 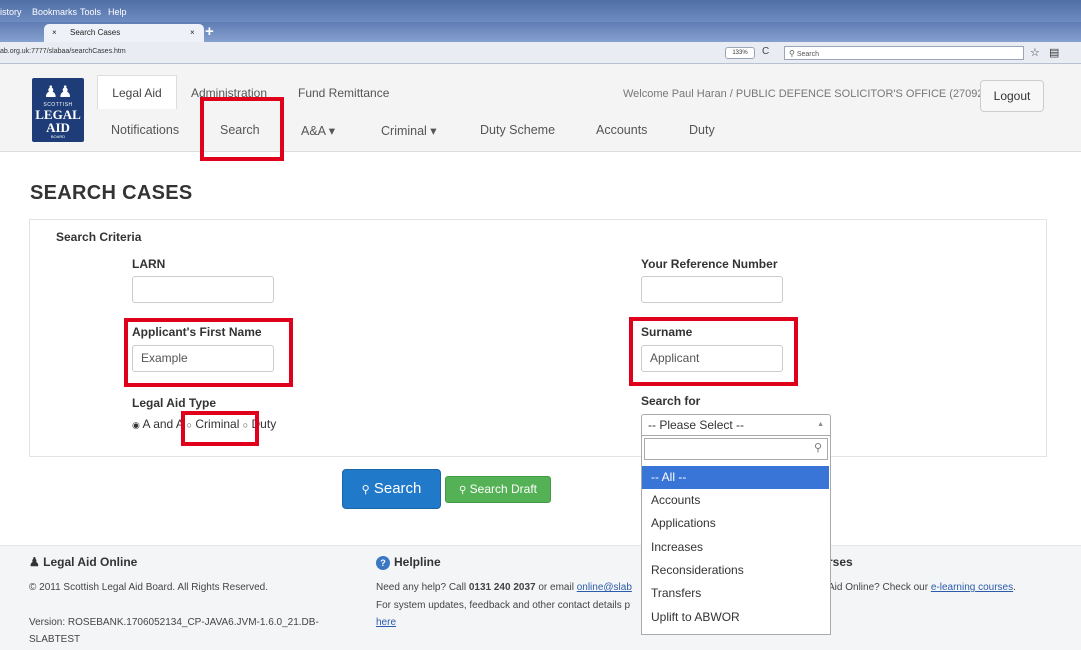 I want to click on footer-legal-aid-online-heading: ♟ Legal Aid Online, so click(x=83, y=562).